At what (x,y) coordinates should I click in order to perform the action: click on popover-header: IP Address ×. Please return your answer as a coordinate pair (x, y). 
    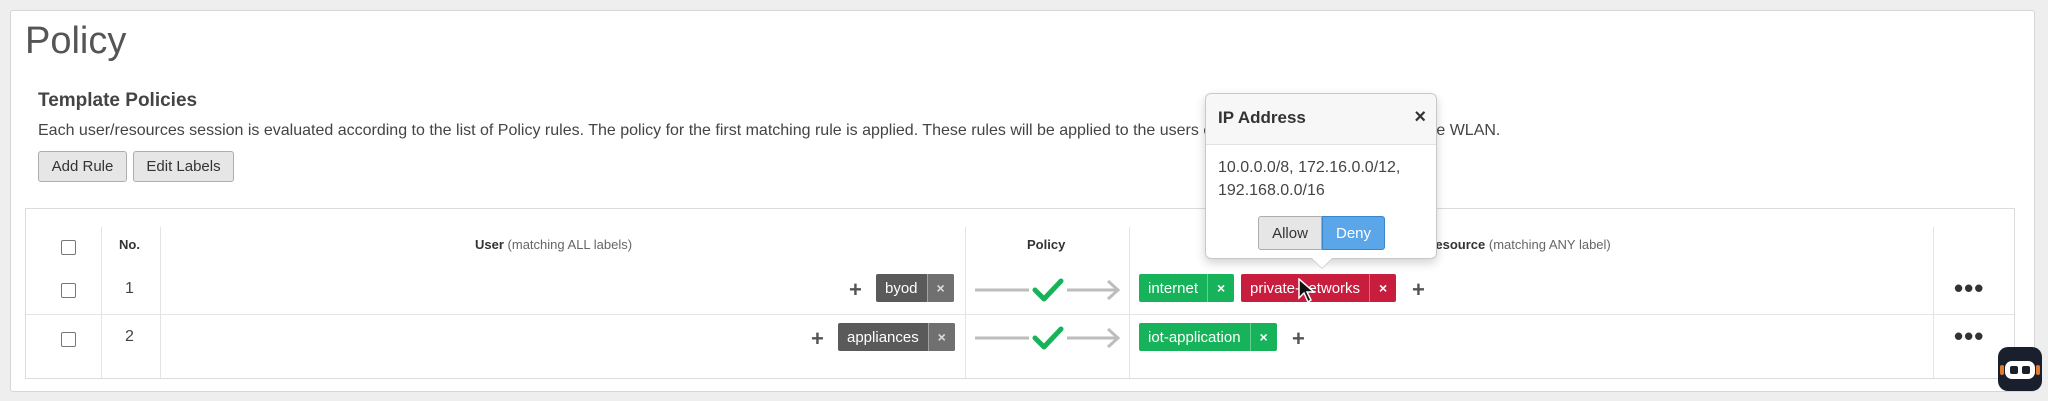
    Looking at the image, I should click on (1321, 119).